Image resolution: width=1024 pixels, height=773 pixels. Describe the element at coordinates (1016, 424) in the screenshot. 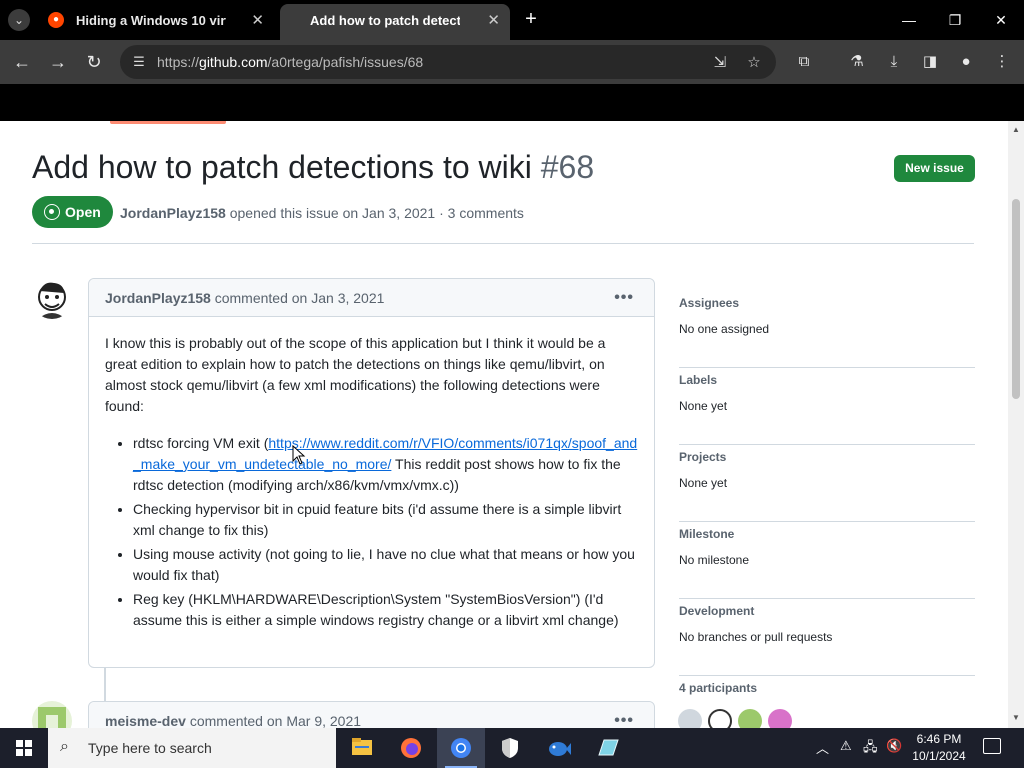

I see `page-scrollbar: ▲ ▼` at that location.